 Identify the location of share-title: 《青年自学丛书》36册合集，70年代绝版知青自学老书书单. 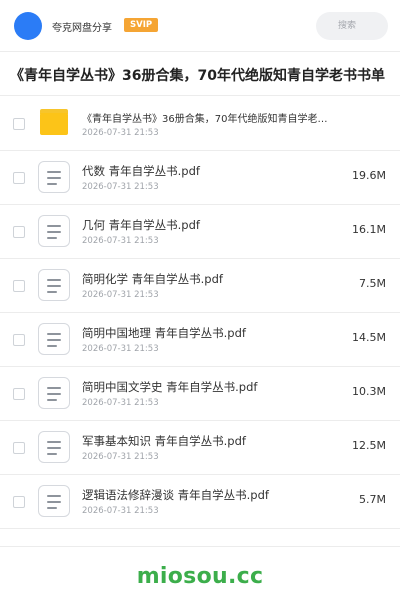
(197, 76).